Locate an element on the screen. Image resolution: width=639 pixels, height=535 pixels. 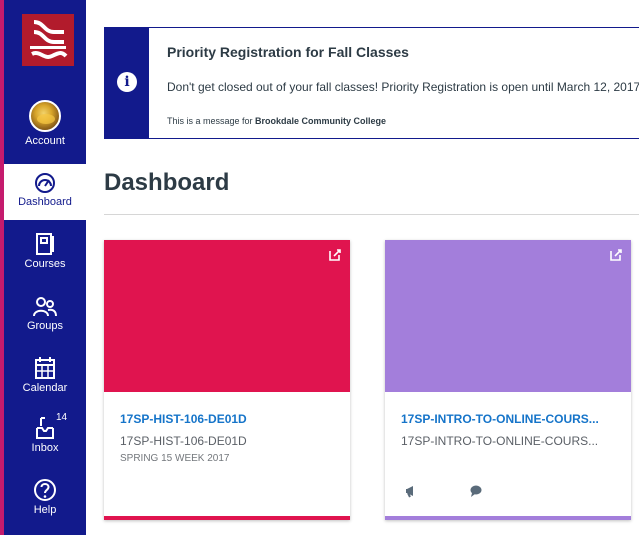
nav-account: Account is located at coordinates (45, 123).